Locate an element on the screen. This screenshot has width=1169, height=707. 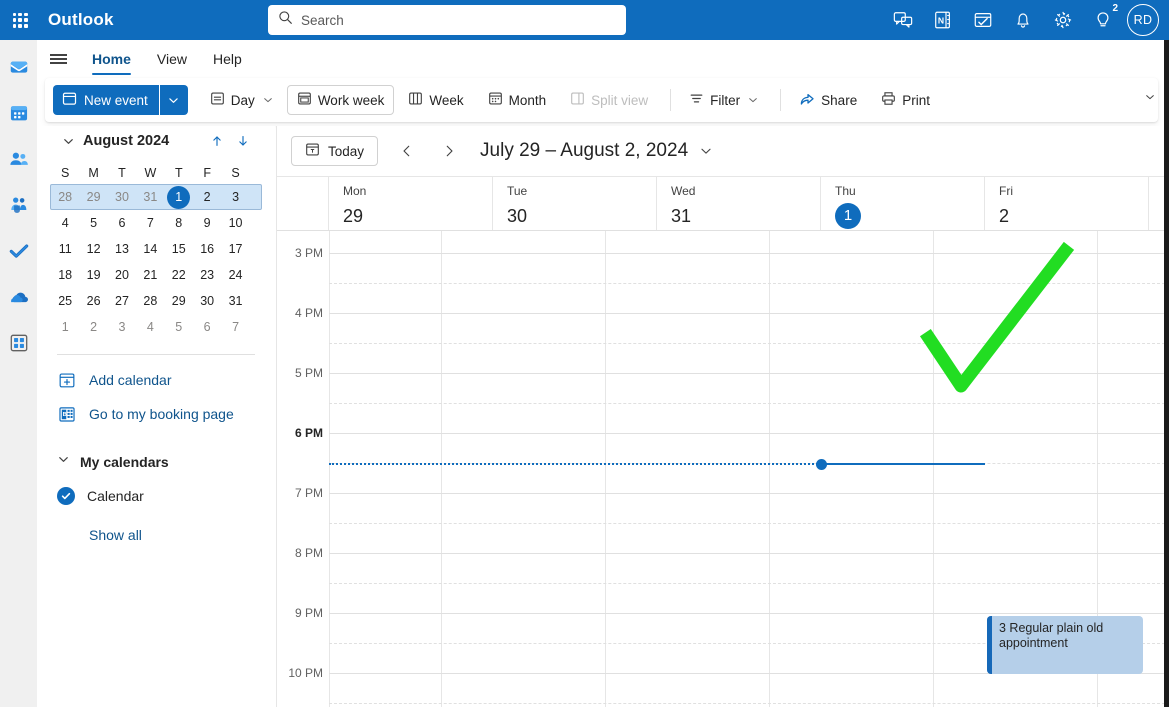
settings-gear-icon is located at coordinates (1063, 20).